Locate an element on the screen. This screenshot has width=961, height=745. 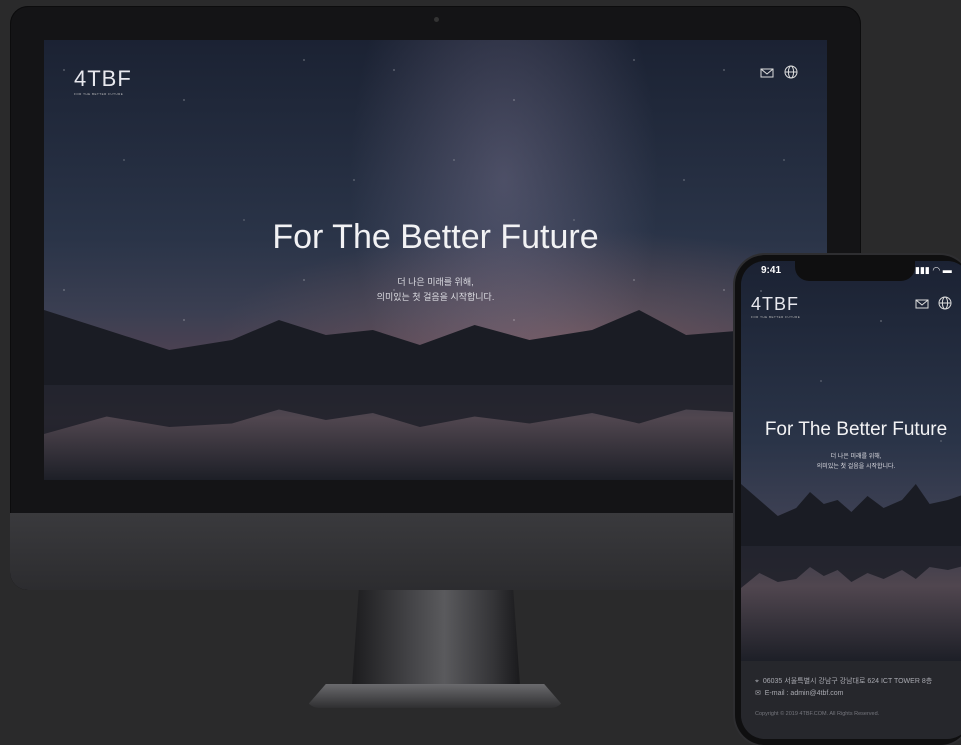
footer-address-line: ⌖ 06035 서울특별시 강남구 강남대로 624 ICT TOWER 8층 is located at coordinates (843, 681).